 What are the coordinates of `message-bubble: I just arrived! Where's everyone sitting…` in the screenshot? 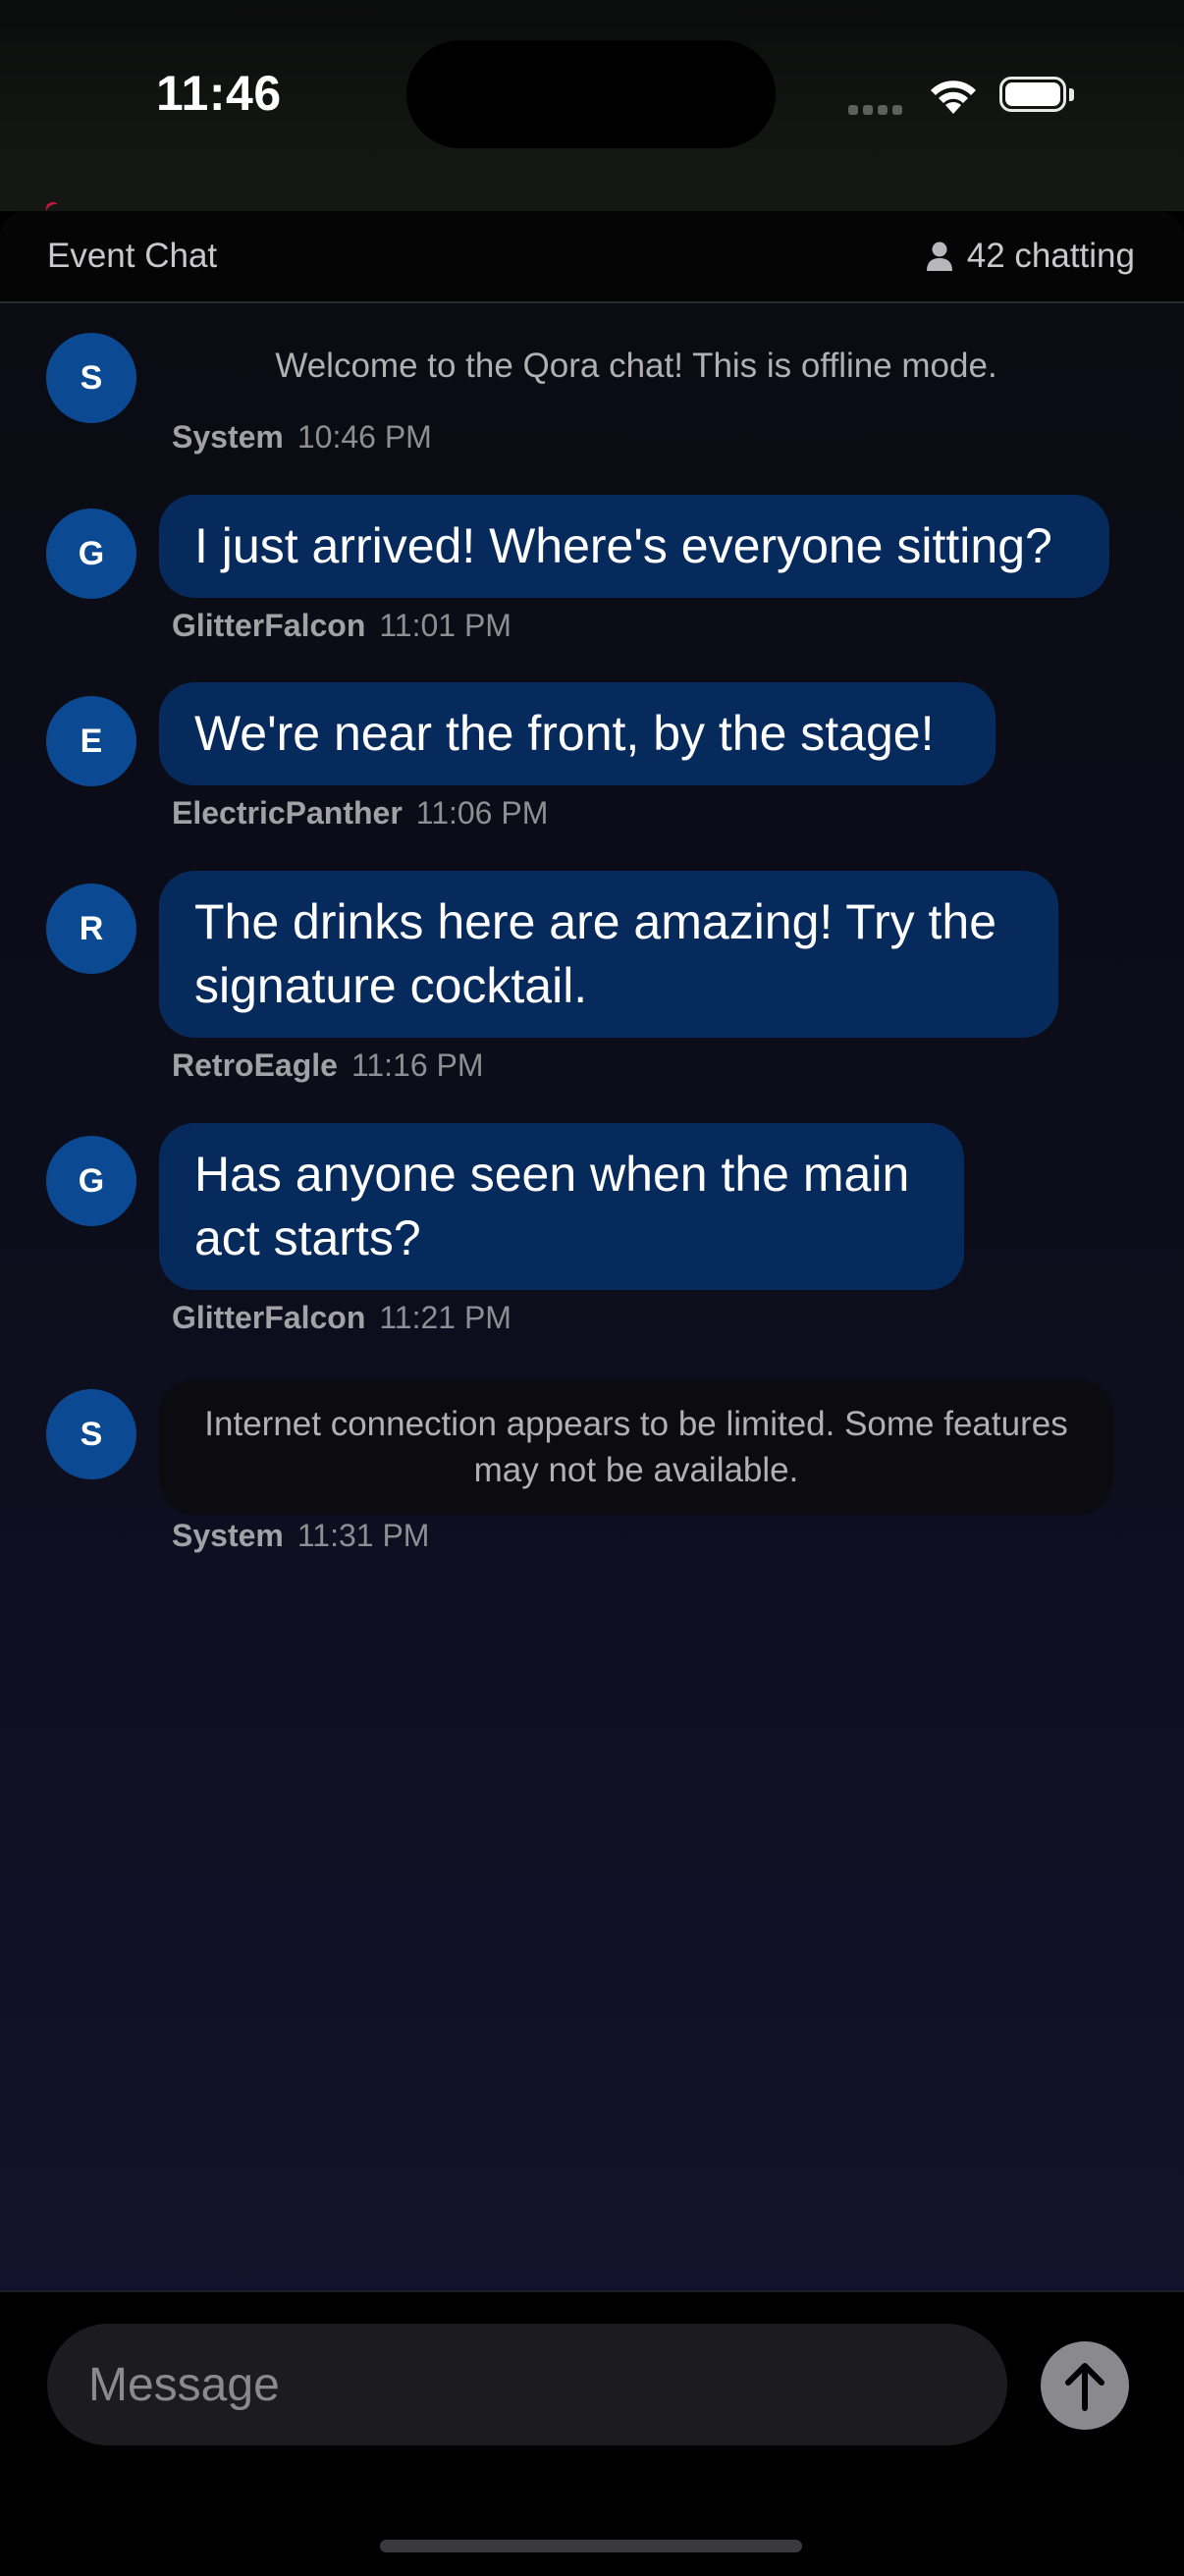 It's located at (634, 546).